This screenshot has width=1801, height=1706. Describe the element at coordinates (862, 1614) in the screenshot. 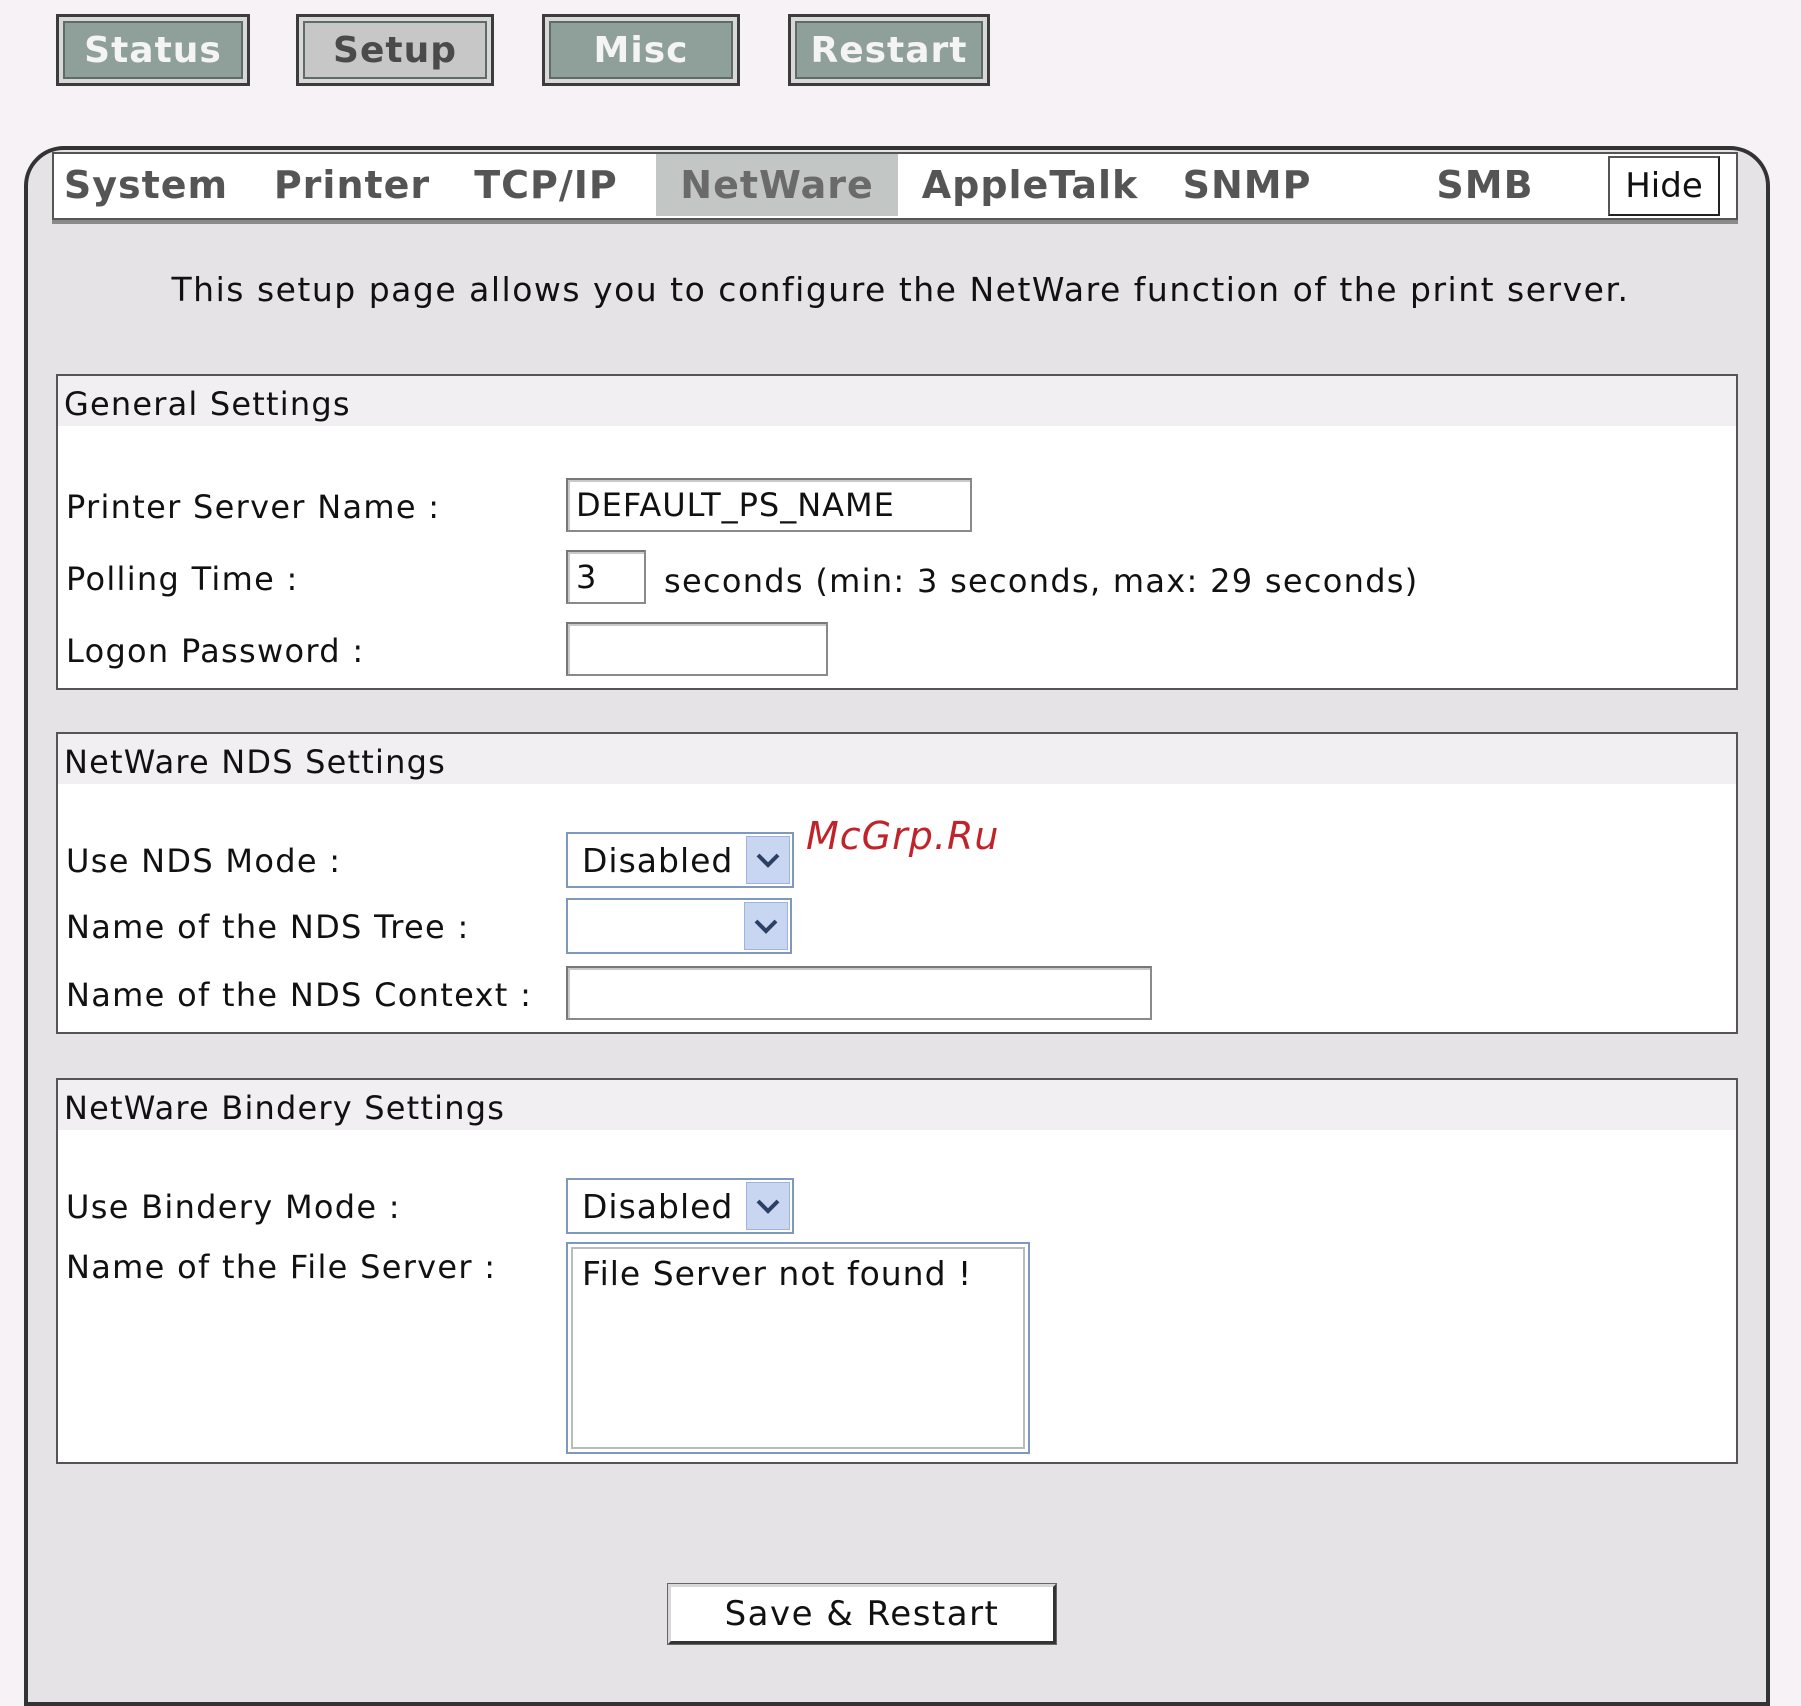

I see `save-restart-button: Save & Restart` at that location.